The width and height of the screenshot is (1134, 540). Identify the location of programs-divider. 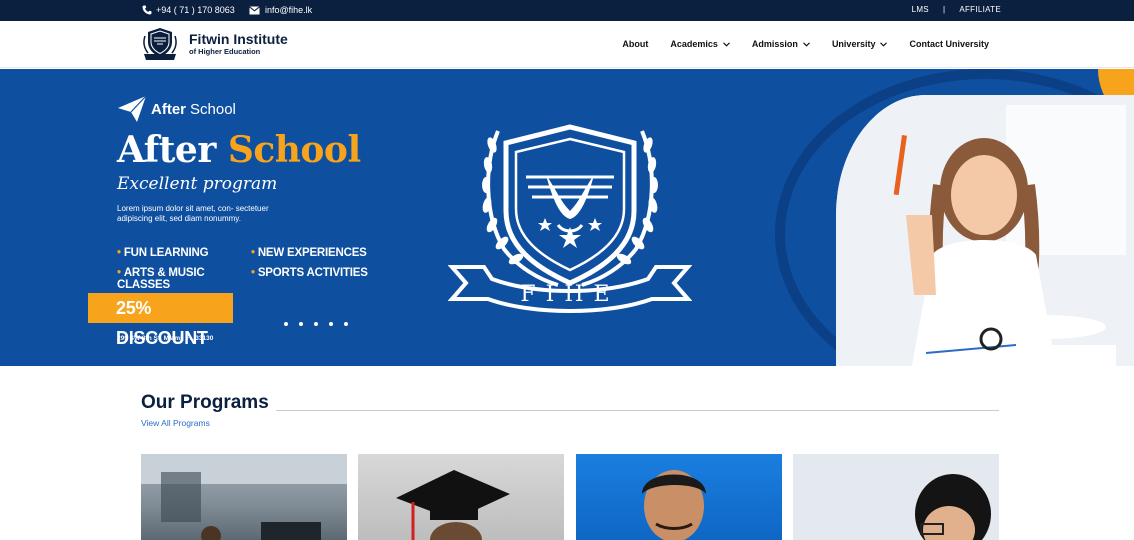
(637, 410).